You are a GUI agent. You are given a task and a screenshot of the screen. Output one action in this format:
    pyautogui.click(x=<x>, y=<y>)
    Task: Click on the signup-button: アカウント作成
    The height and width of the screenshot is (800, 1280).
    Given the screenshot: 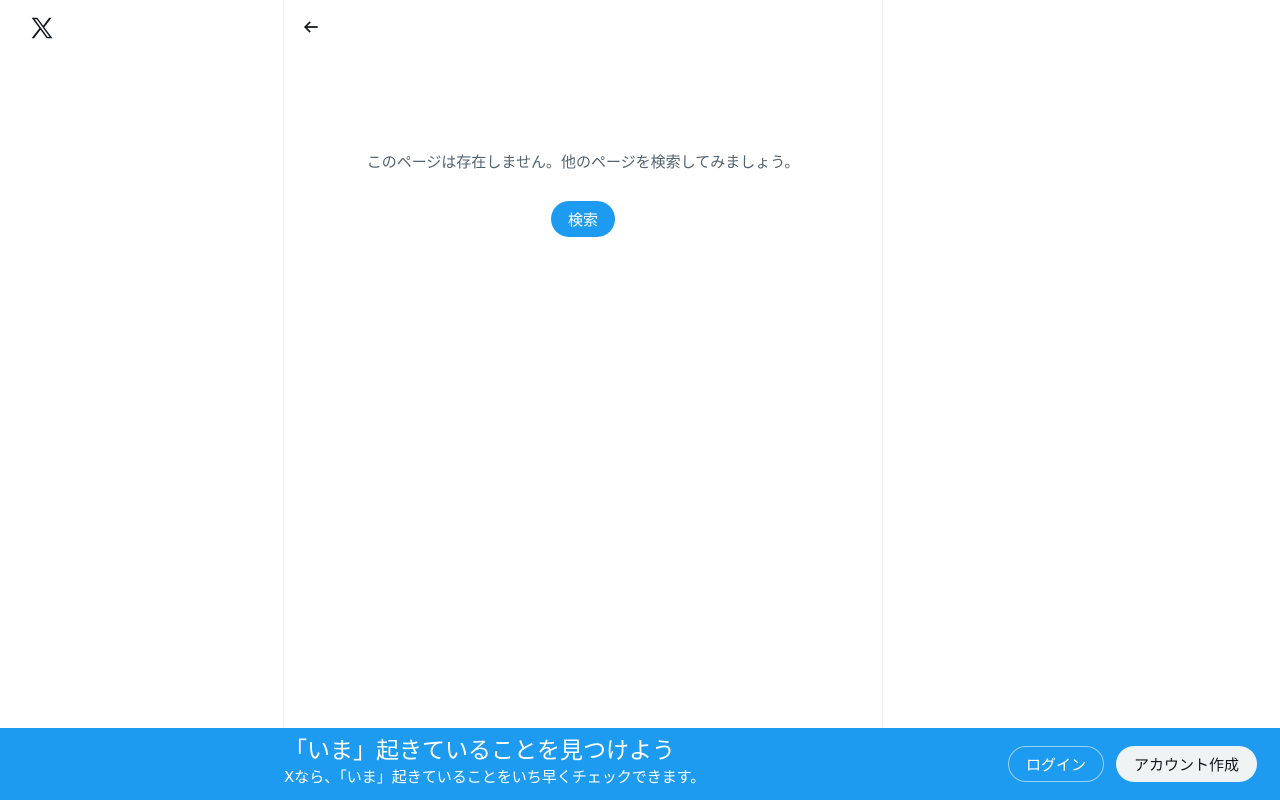 What is the action you would take?
    pyautogui.click(x=1186, y=764)
    